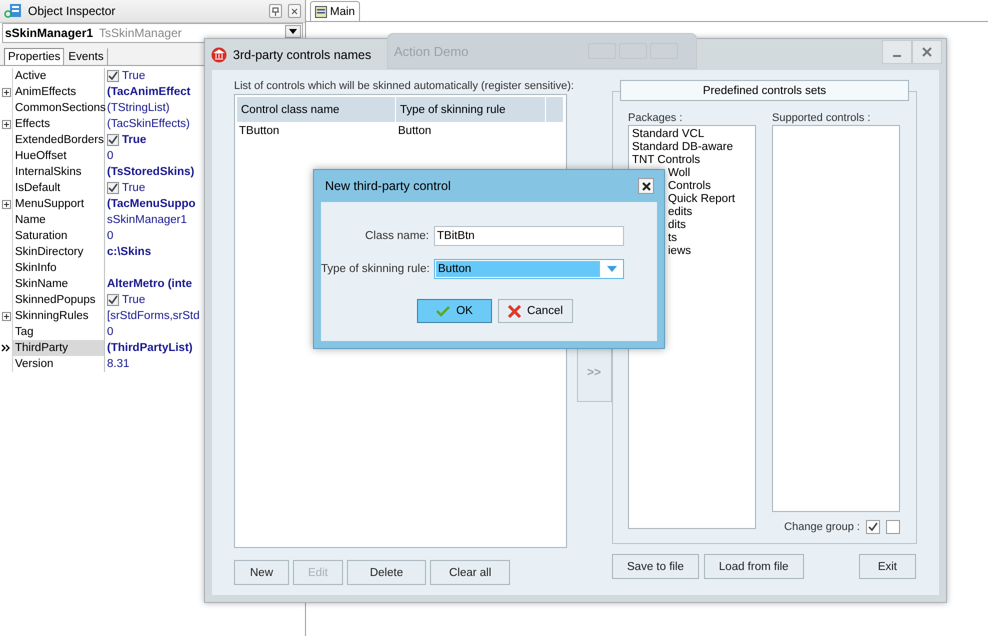 The image size is (988, 636). What do you see at coordinates (150, 348) in the screenshot?
I see `property-value: (ThirdPartyList)` at bounding box center [150, 348].